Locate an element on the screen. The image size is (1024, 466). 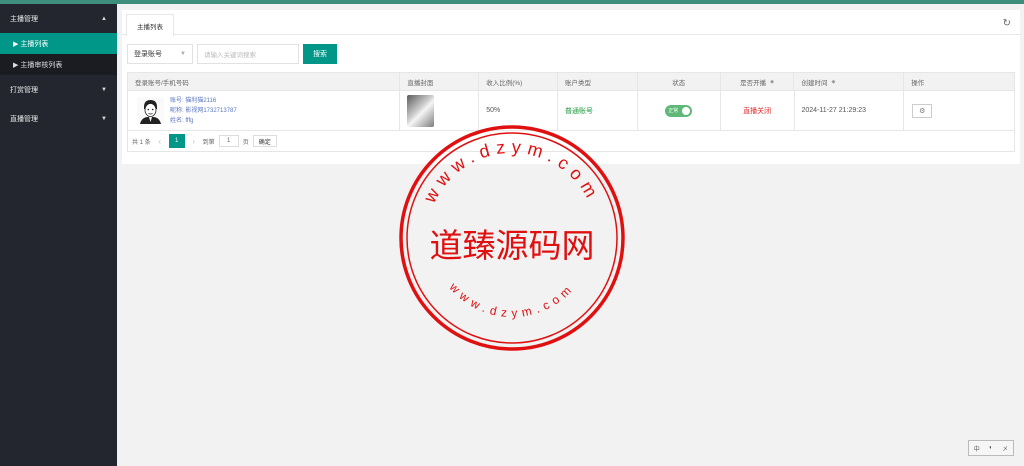
created-time: 2024-11-27 21:29:23 is located at coordinates (833, 110).